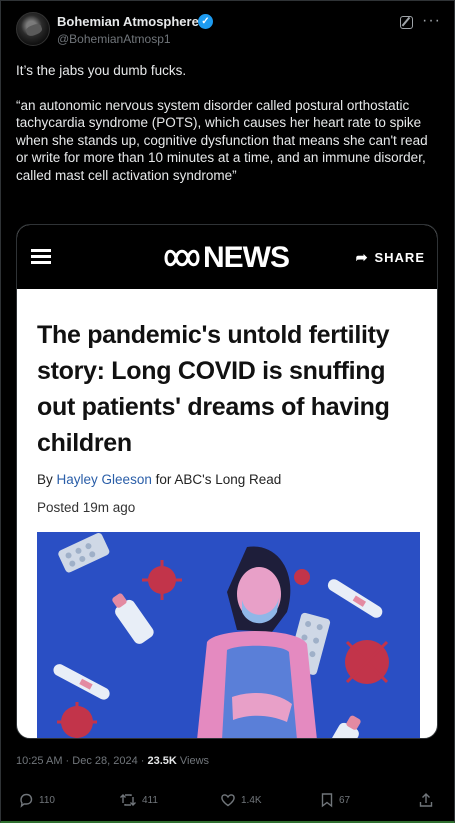  I want to click on share-tweet-button, so click(428, 800).